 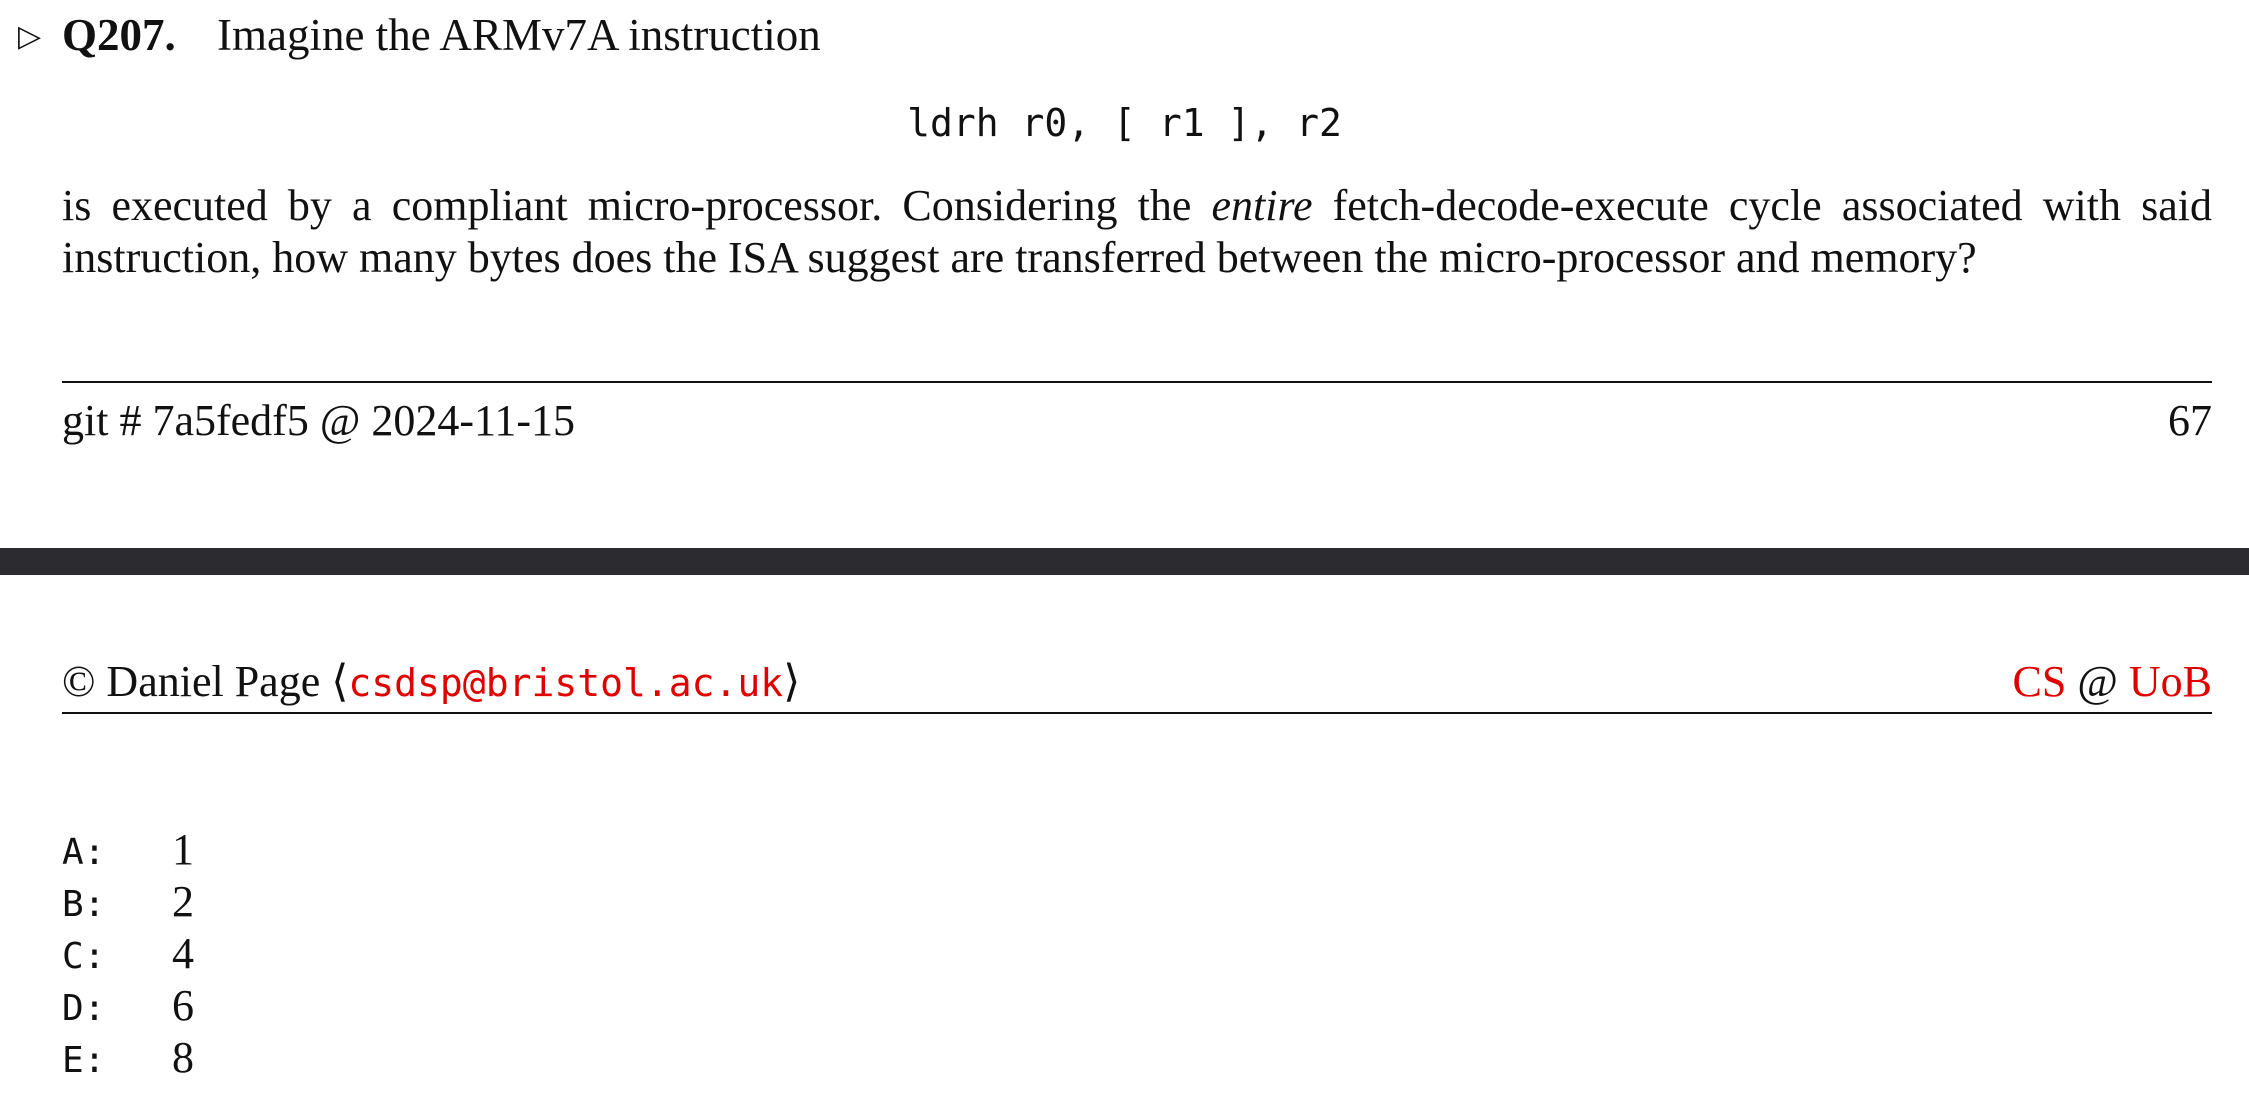 I want to click on page-separator-band, so click(x=1124, y=561).